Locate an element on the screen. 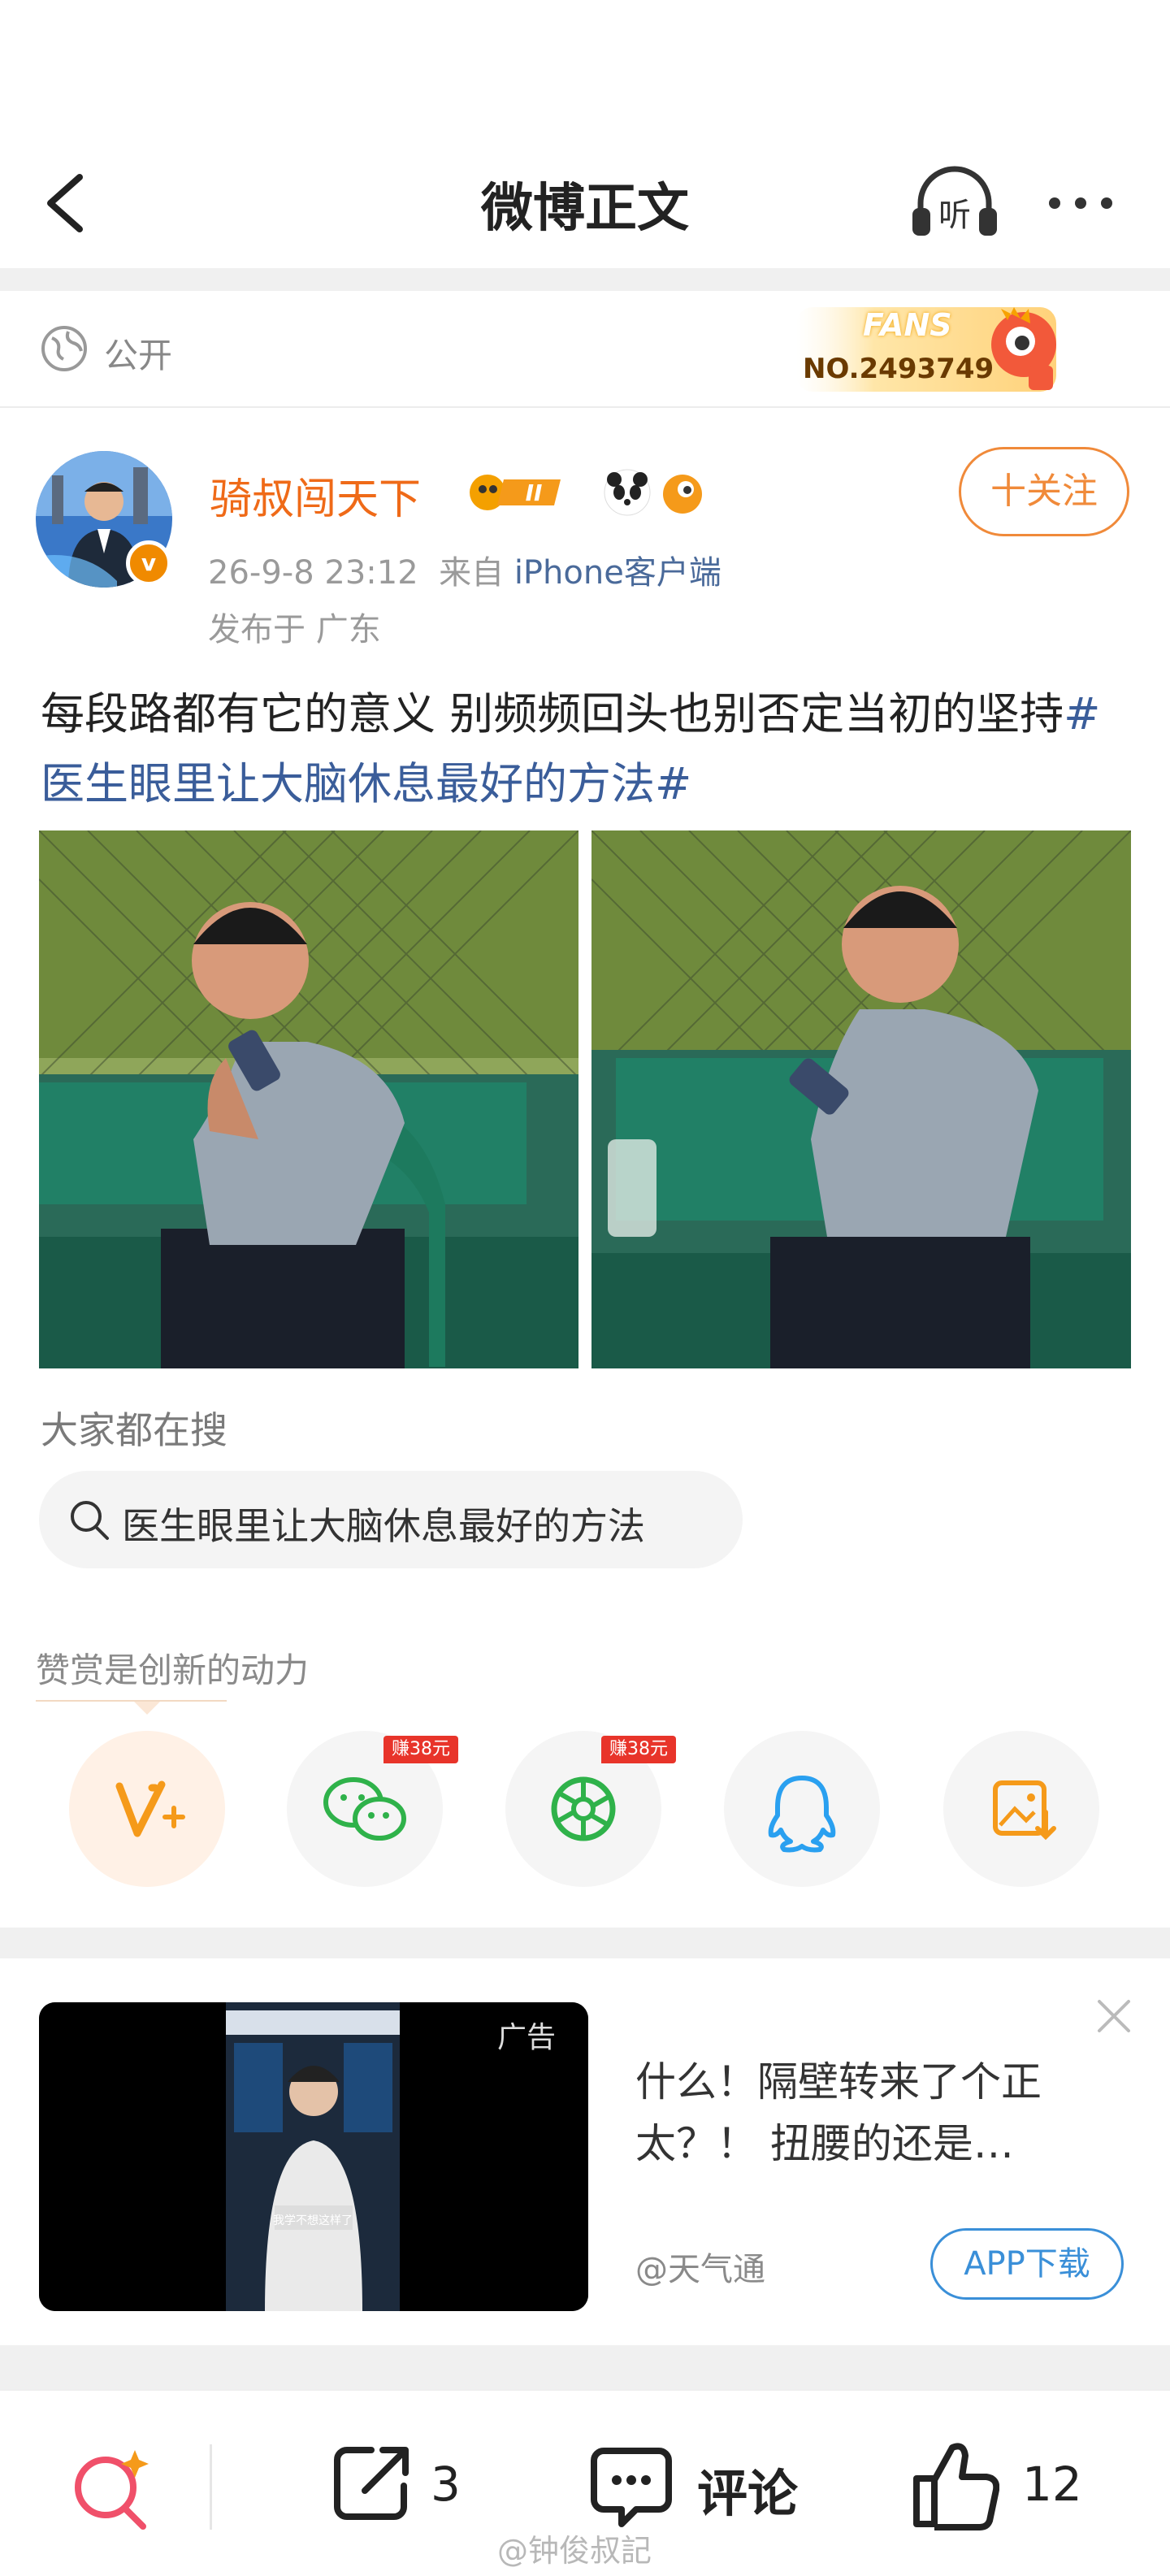  trending-search-query: 医生眼里让大脑休息最好的方法 is located at coordinates (383, 1523).